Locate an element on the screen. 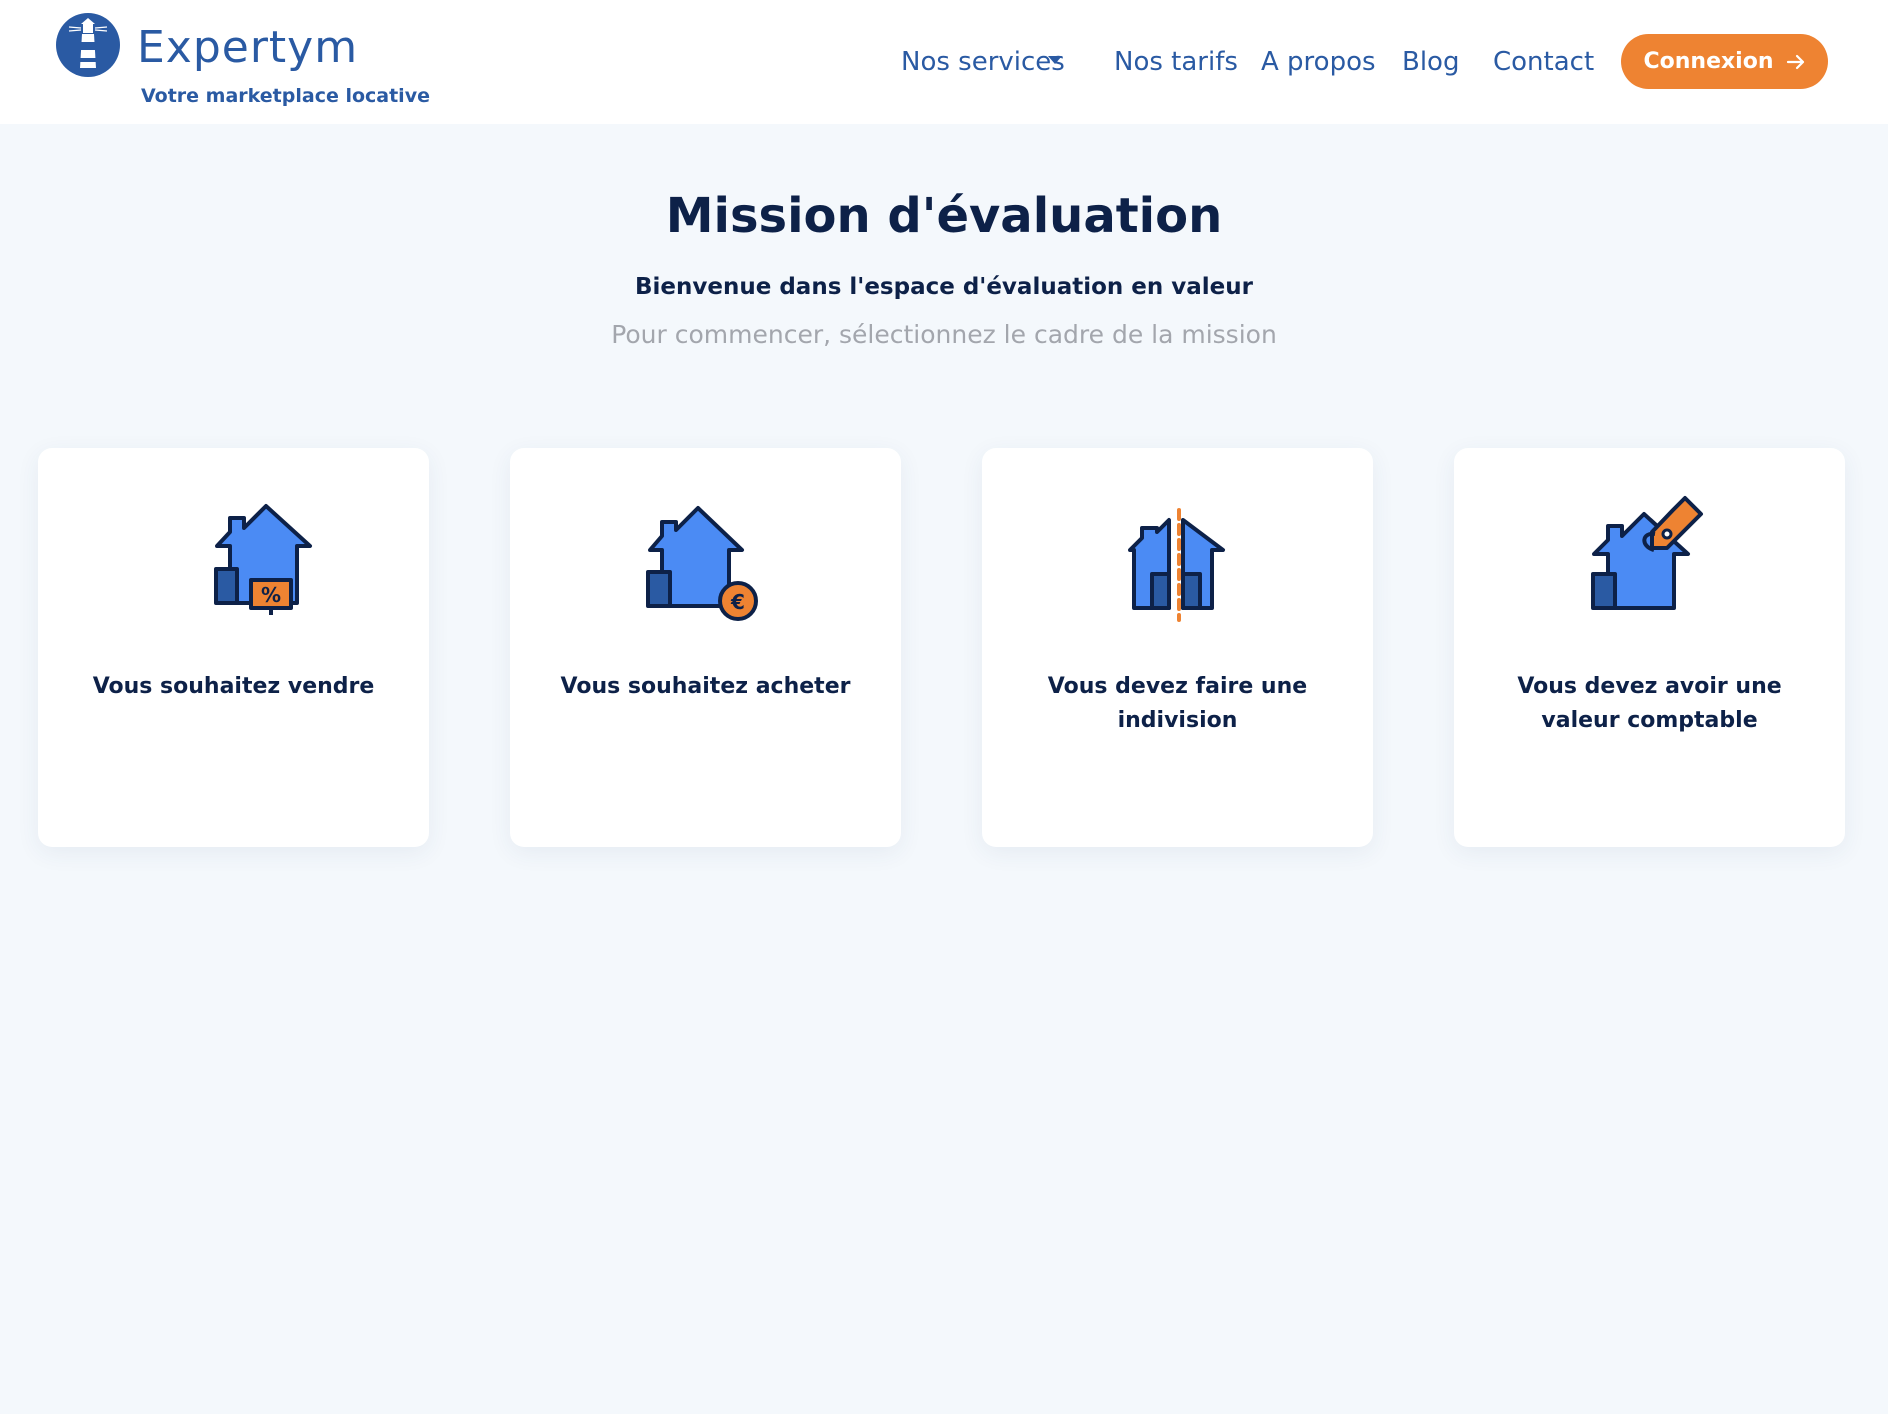 This screenshot has height=1414, width=1888. mission-card-valeur-comptable: Vous devez avoir une valeur comptable is located at coordinates (1649, 647).